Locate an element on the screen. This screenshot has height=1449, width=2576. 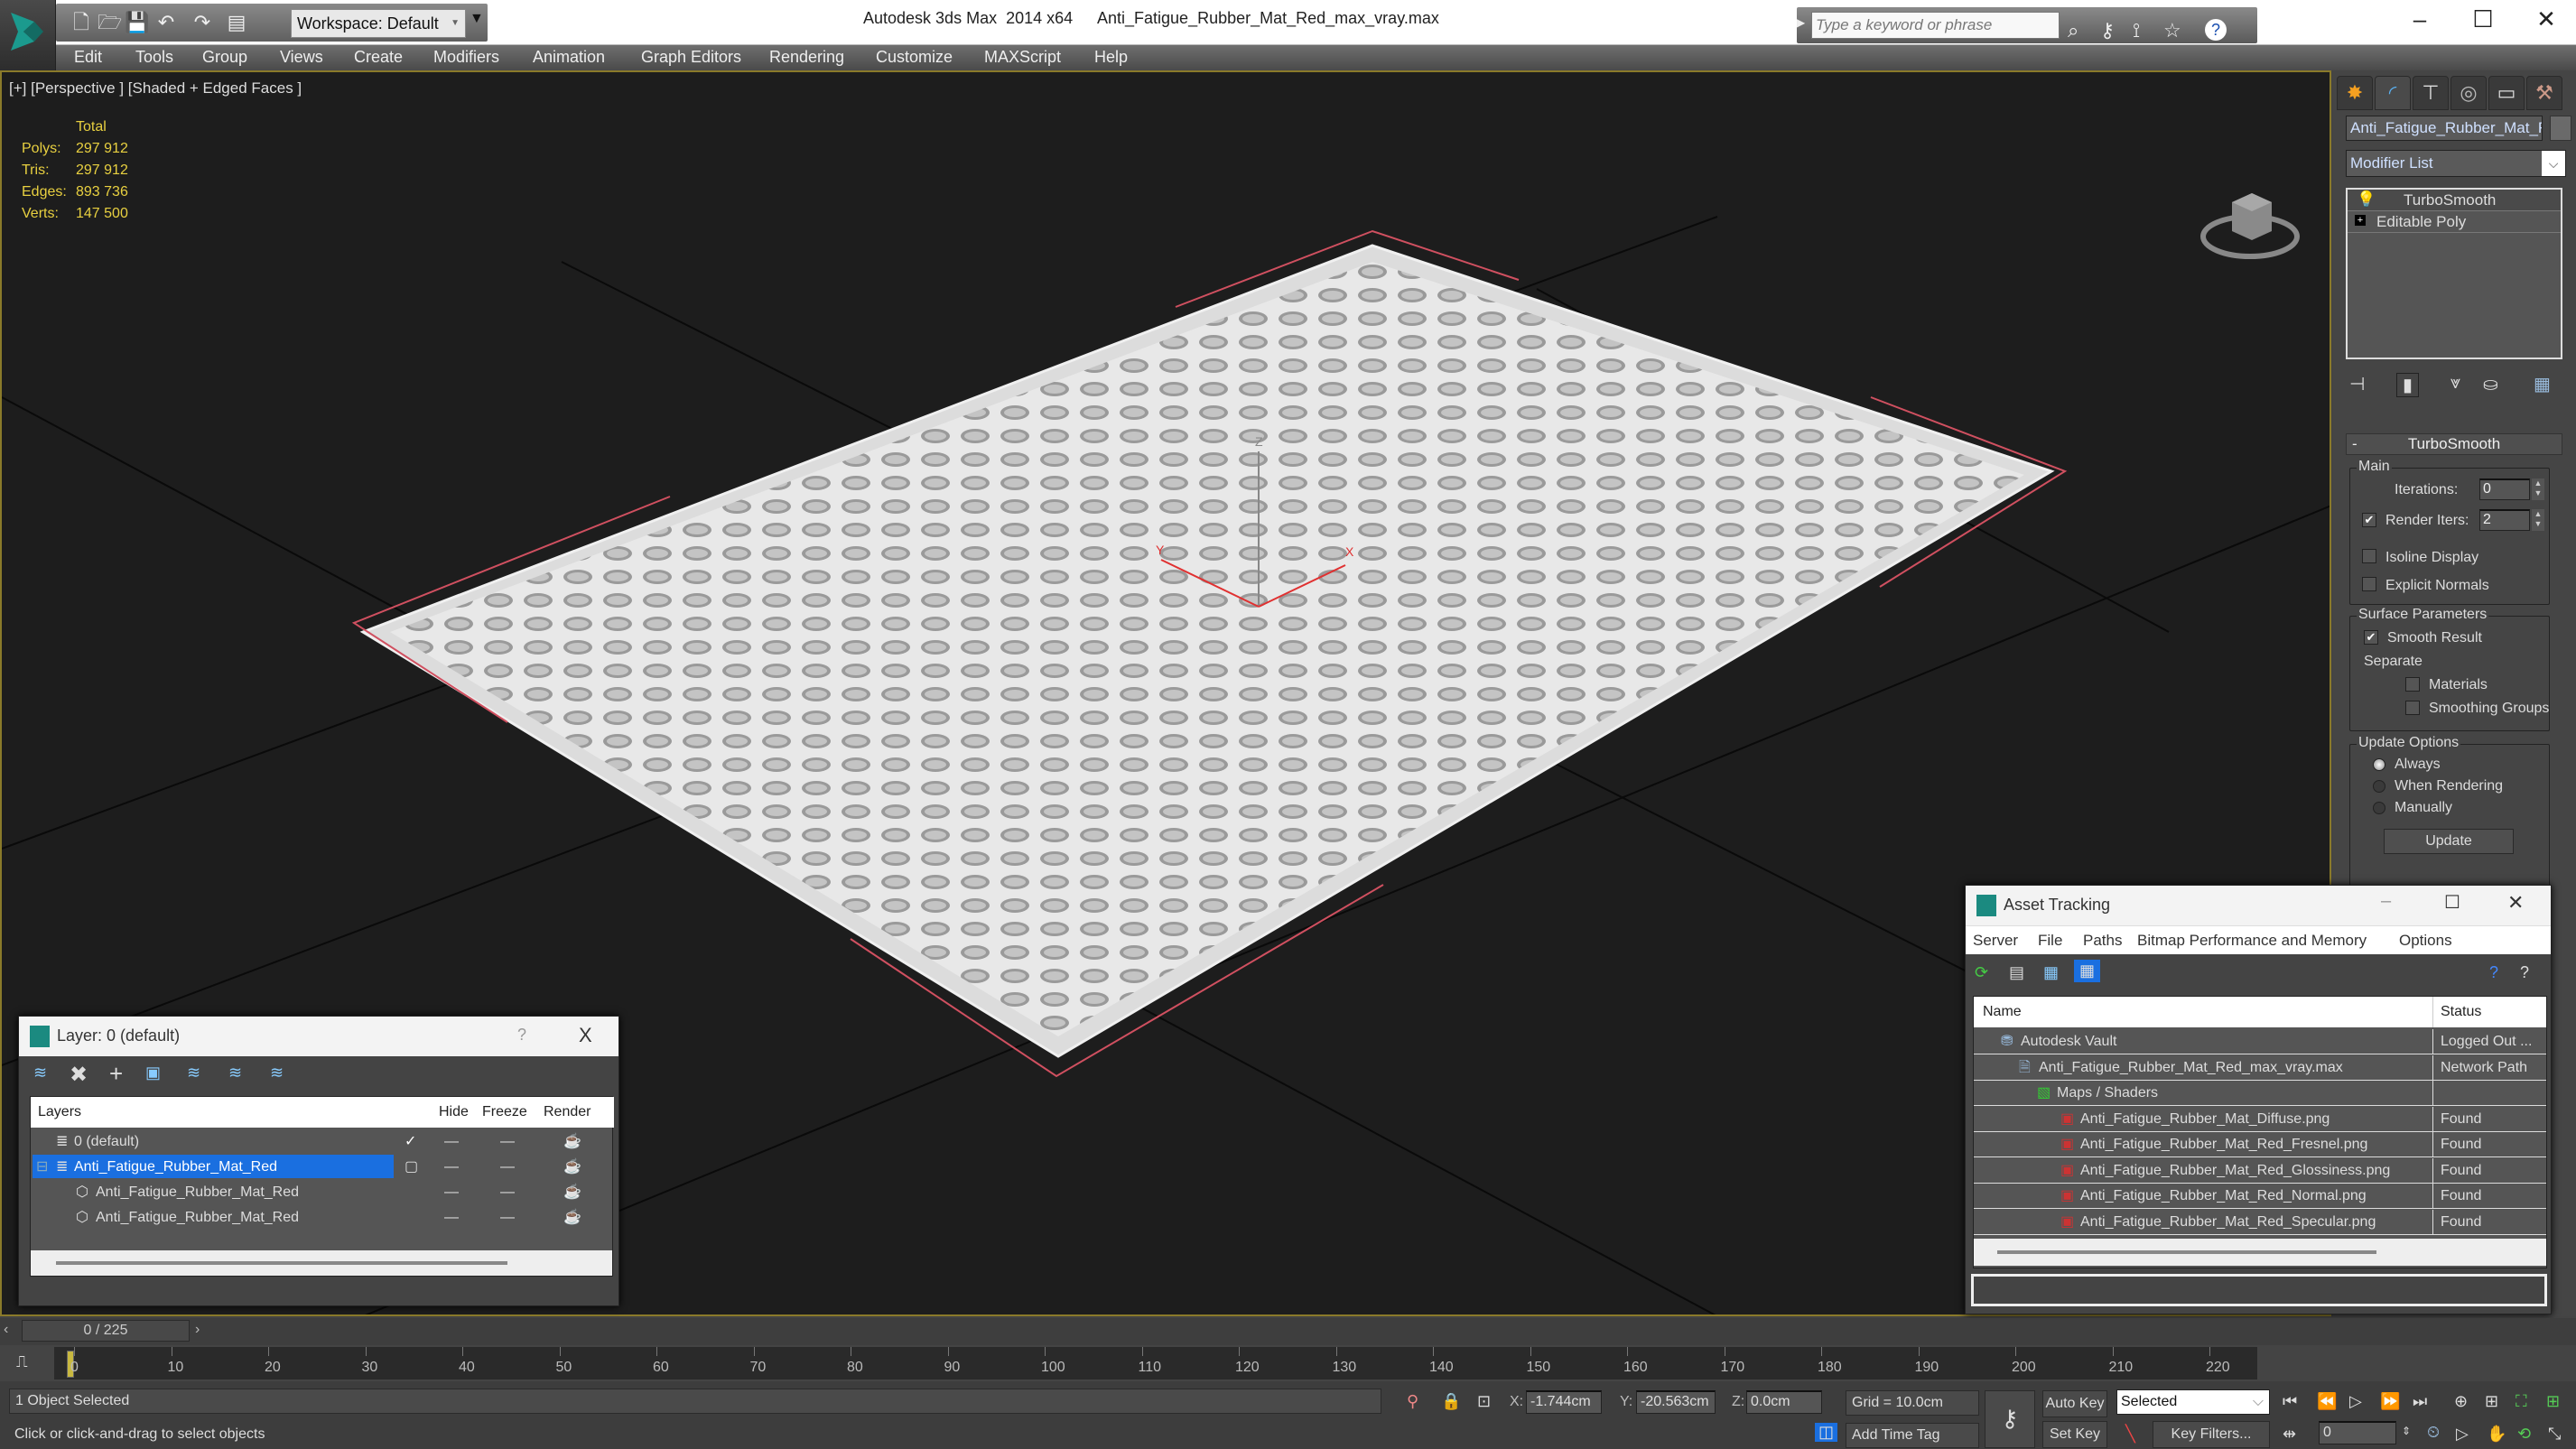
column-hide: Hide is located at coordinates (454, 1112).